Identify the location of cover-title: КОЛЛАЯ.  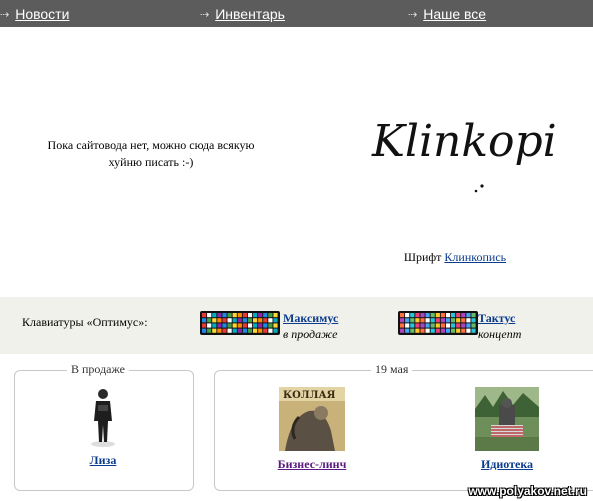
(309, 395).